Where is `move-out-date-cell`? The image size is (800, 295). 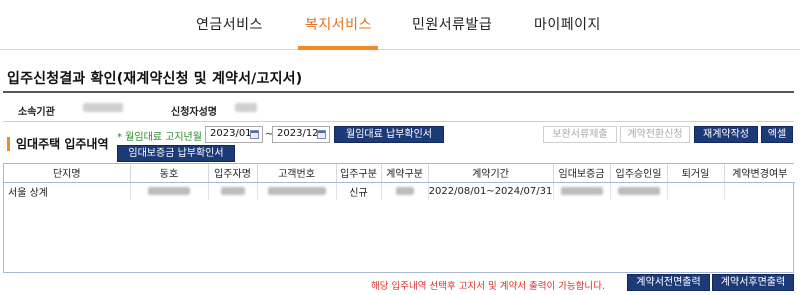 move-out-date-cell is located at coordinates (696, 191).